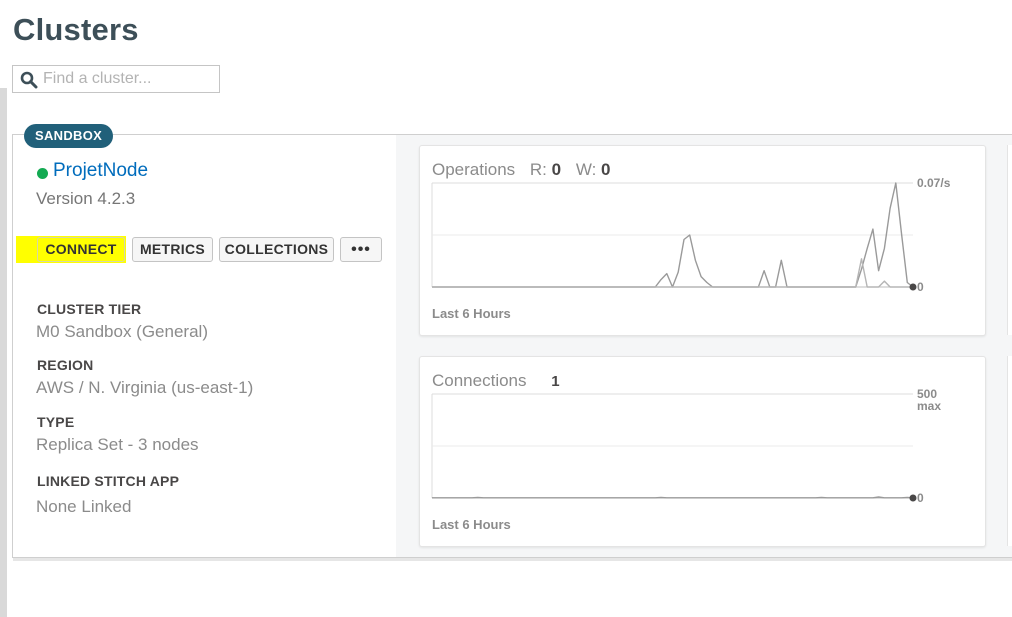  Describe the element at coordinates (122, 331) in the screenshot. I see `cluster-tier-value: M0 Sandbox (General)` at that location.